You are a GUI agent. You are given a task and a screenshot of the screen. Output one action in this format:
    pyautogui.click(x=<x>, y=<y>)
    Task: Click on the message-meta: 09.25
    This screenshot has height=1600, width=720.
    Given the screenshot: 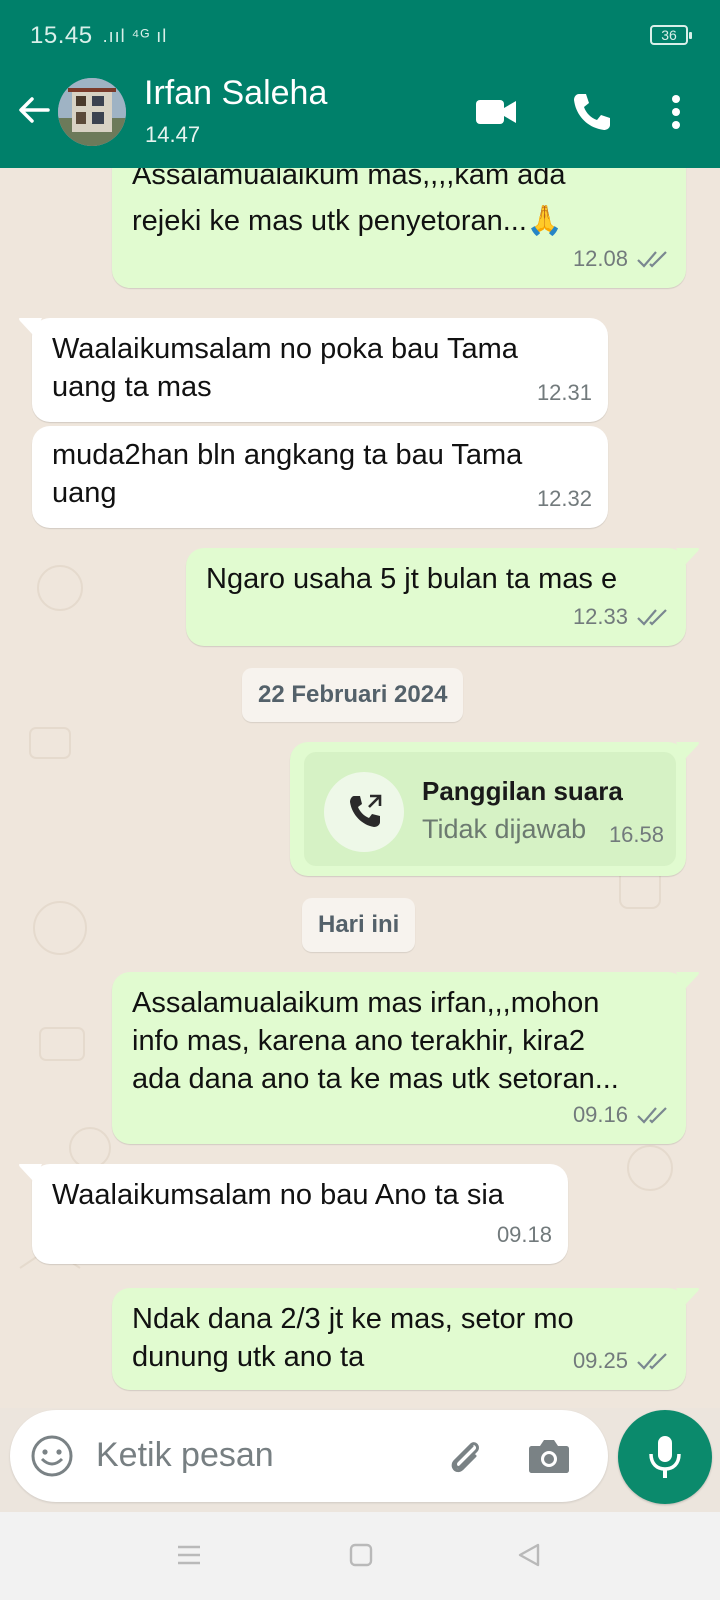 What is the action you would take?
    pyautogui.click(x=621, y=1361)
    